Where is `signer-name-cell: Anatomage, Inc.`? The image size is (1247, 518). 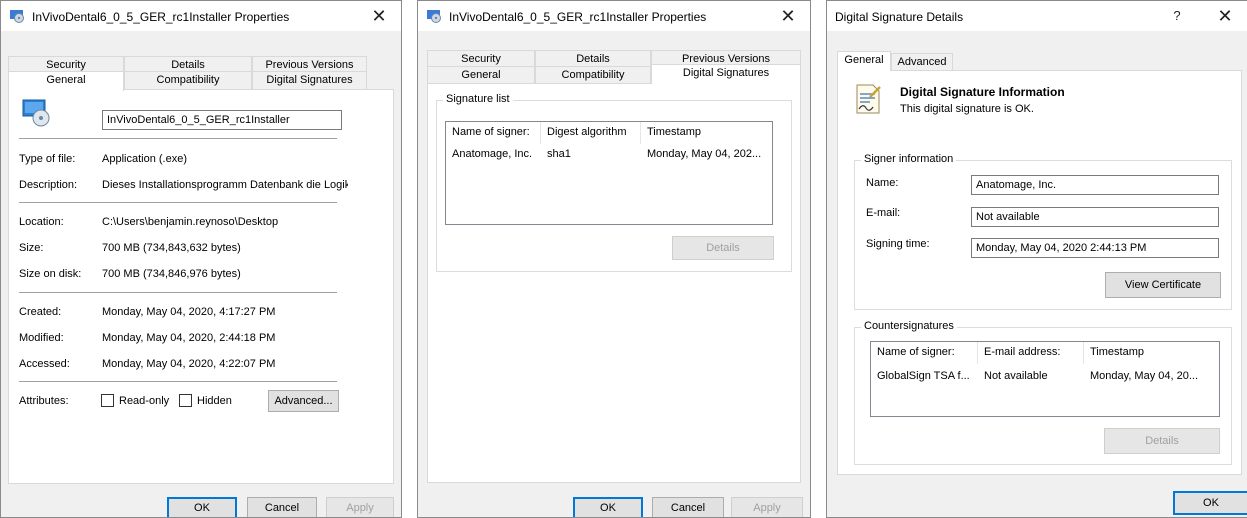
signer-name-cell: Anatomage, Inc. is located at coordinates (493, 154).